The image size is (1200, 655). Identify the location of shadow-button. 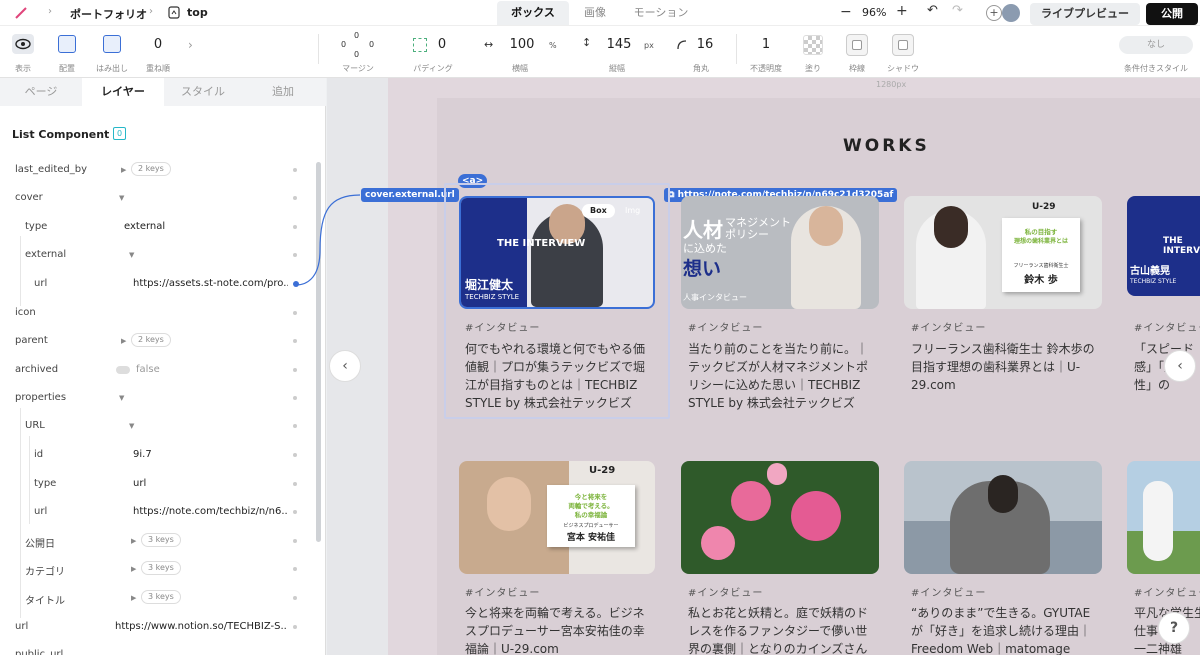
(903, 45).